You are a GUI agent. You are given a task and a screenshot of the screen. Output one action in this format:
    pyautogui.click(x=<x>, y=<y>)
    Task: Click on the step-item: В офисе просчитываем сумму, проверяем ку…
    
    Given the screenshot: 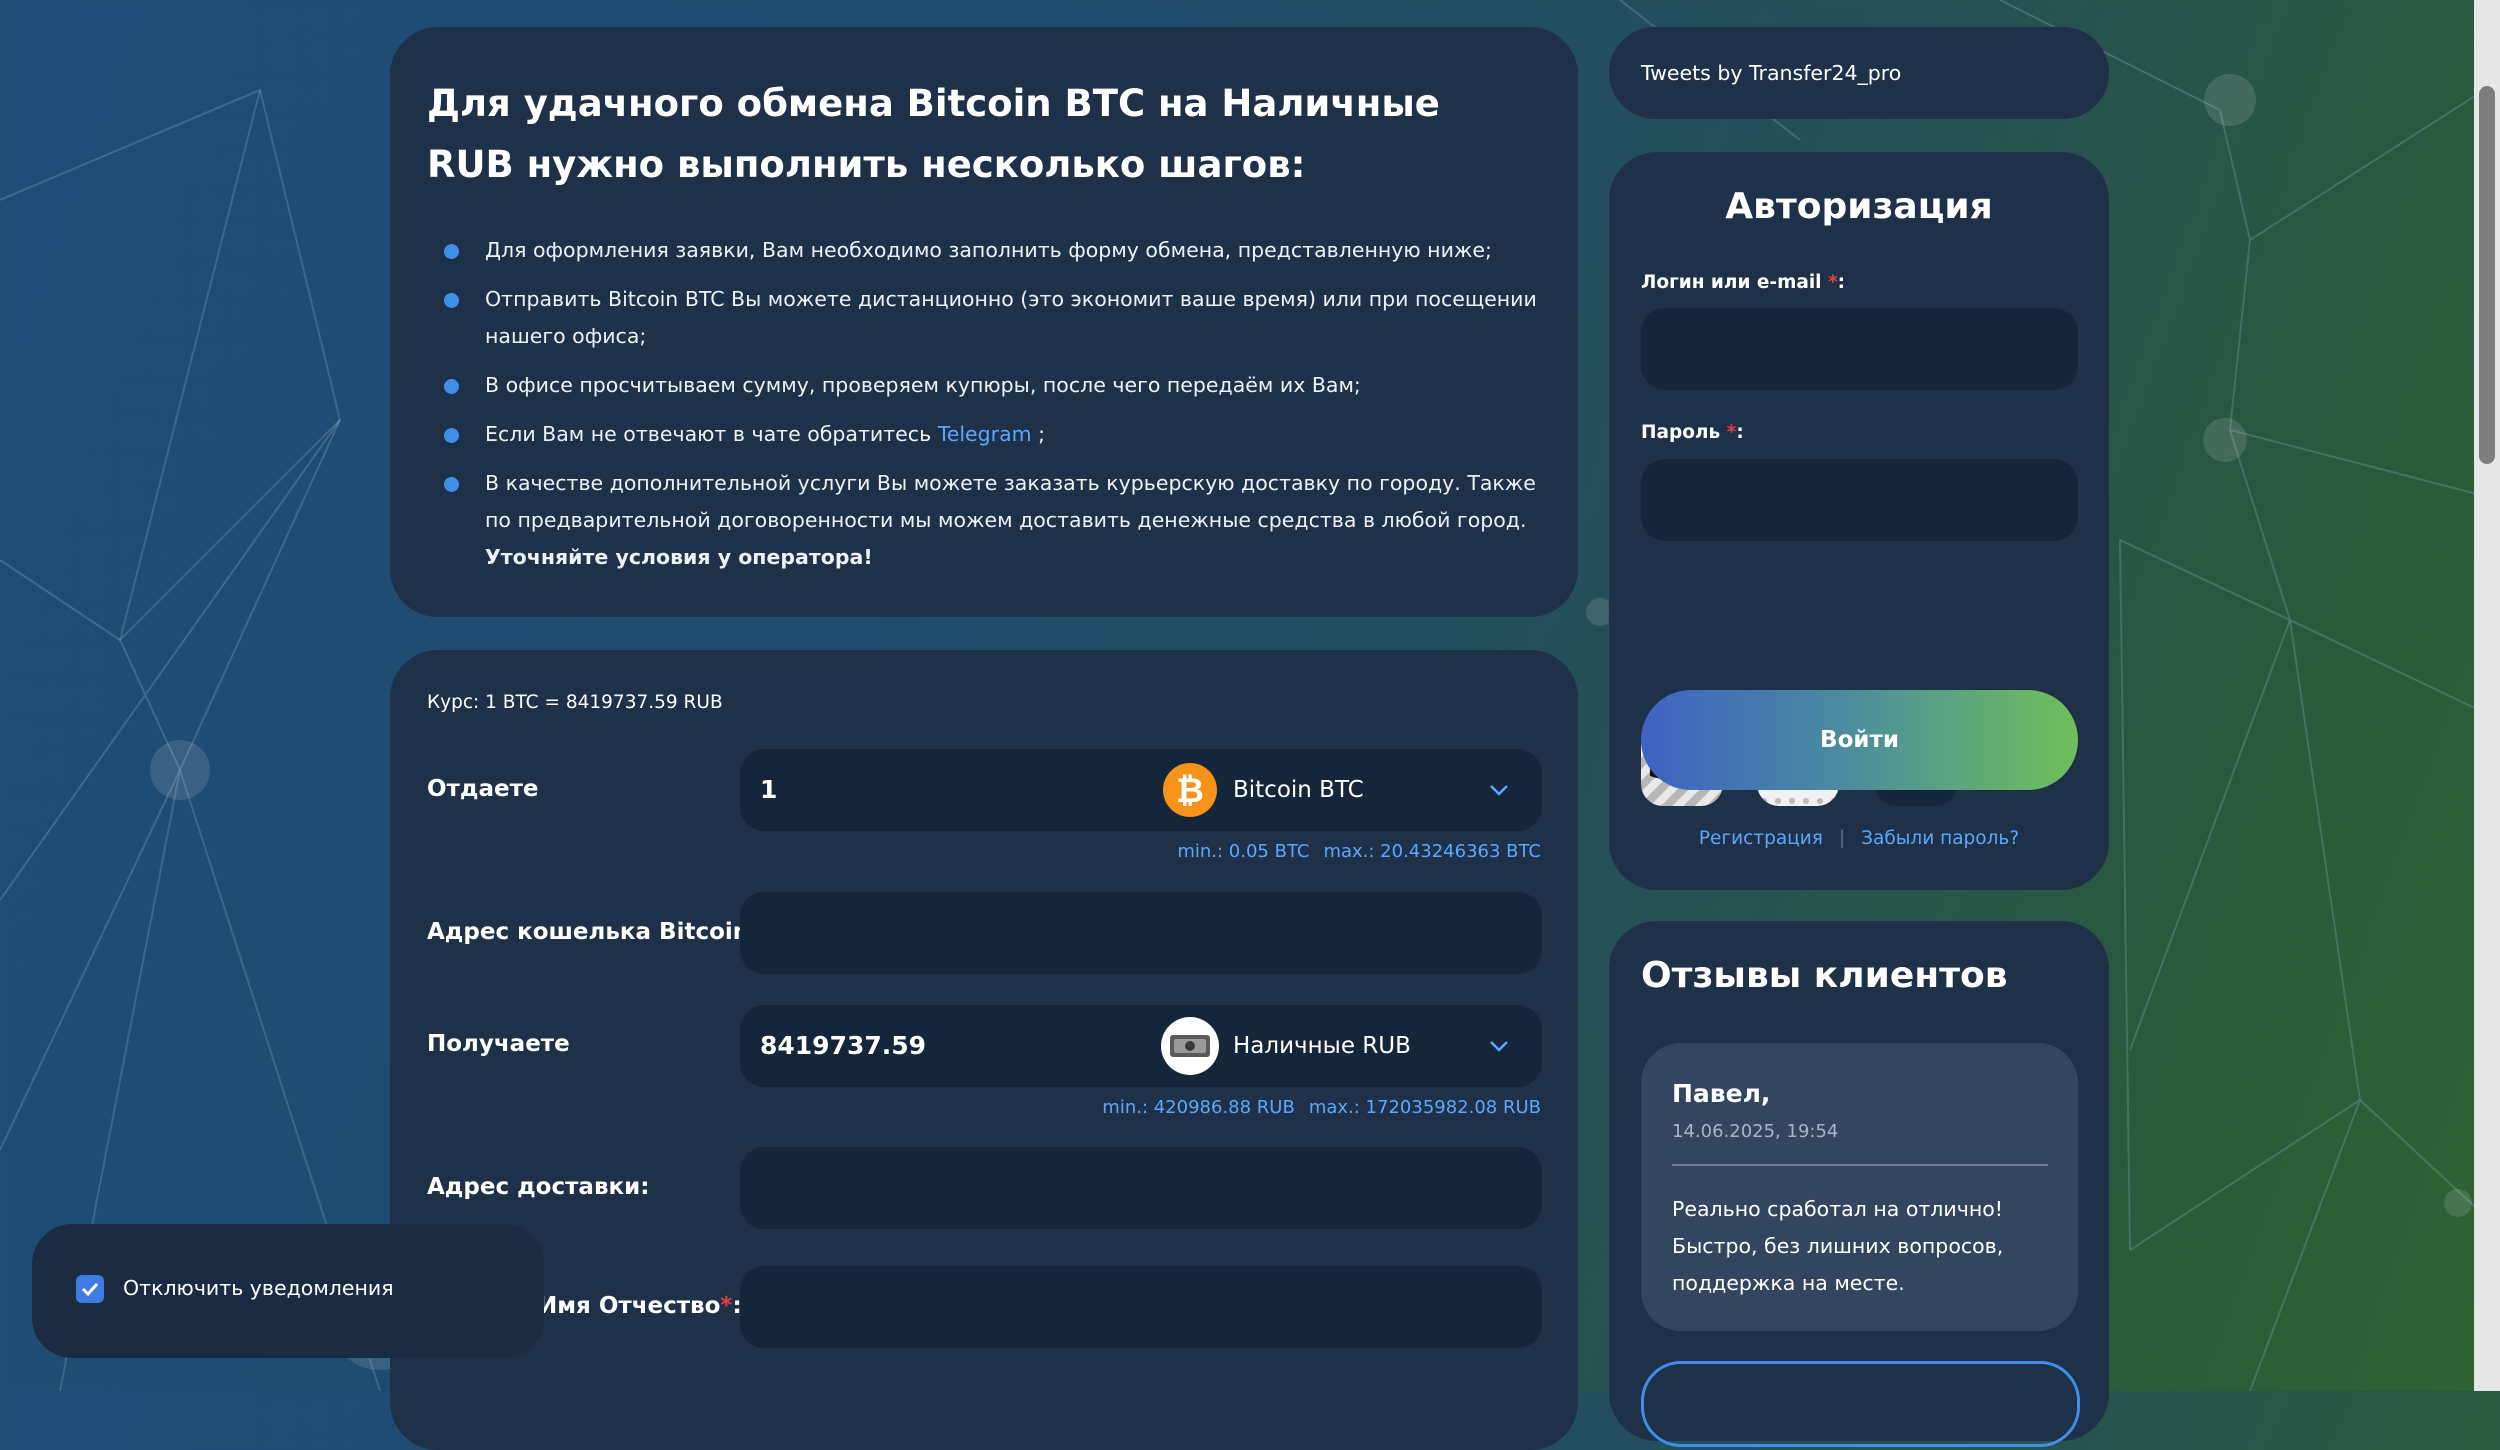 What is the action you would take?
    pyautogui.click(x=982, y=385)
    